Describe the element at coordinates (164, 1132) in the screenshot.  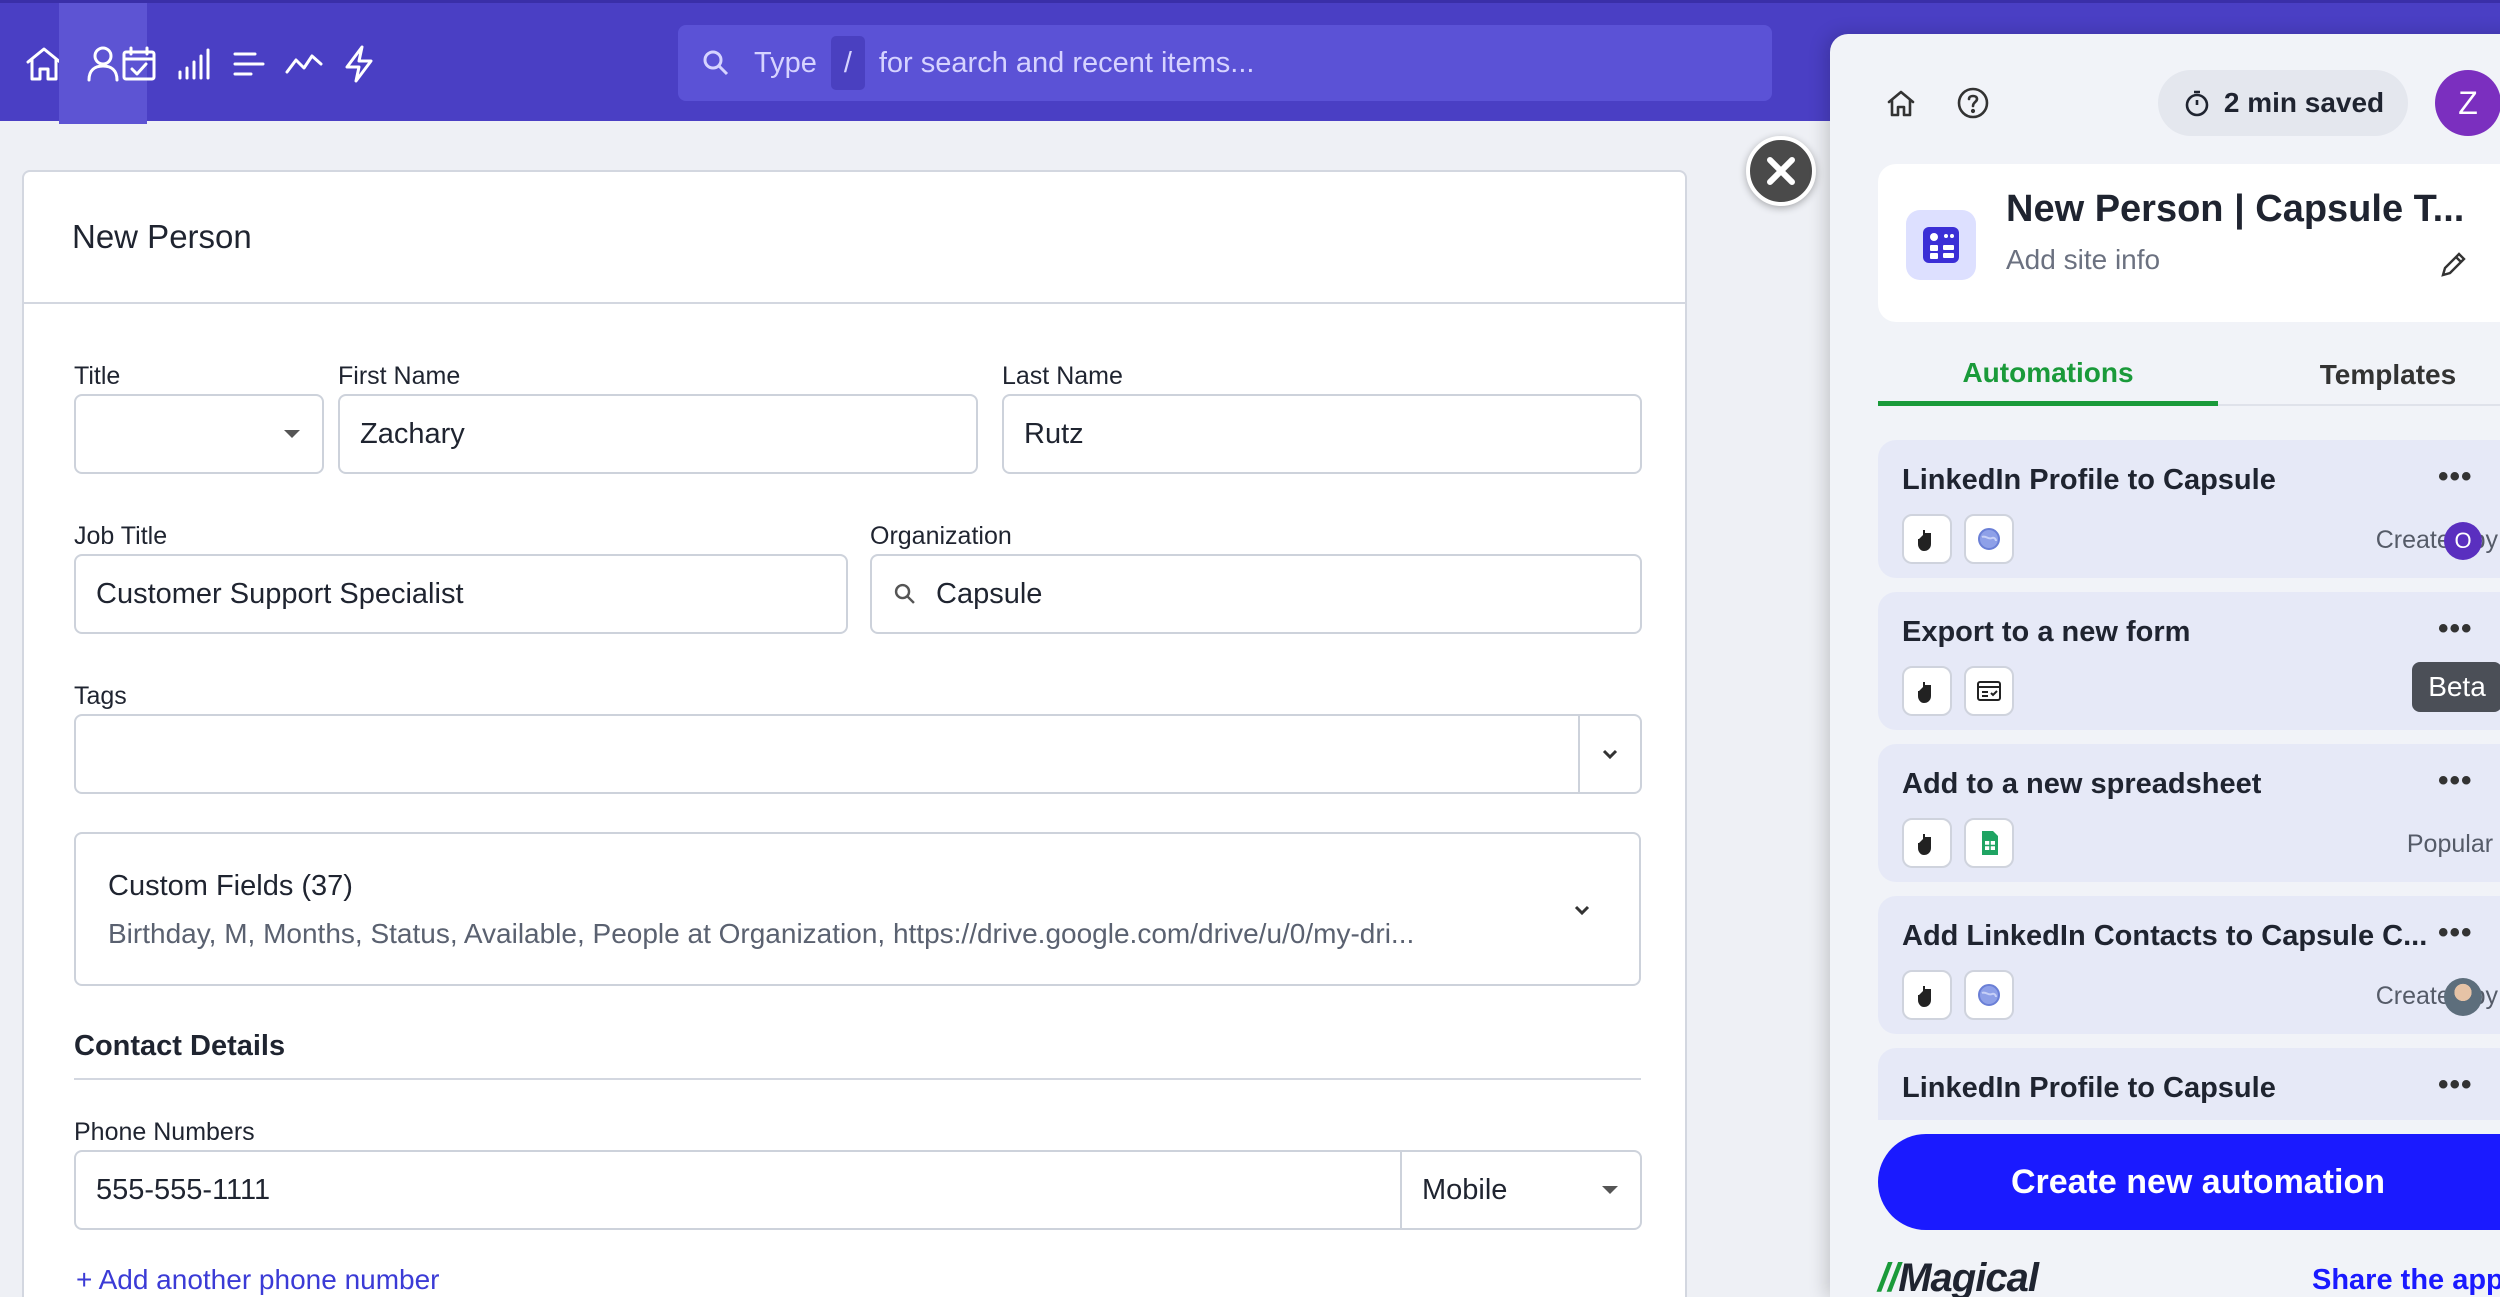
I see `phone-numbers-label: Phone Numbers` at that location.